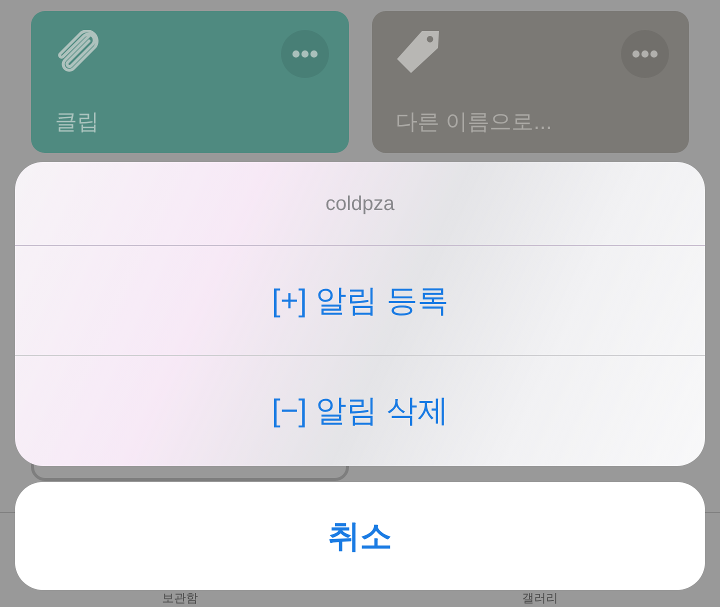  What do you see at coordinates (180, 598) in the screenshot?
I see `tab-item: 보관함` at bounding box center [180, 598].